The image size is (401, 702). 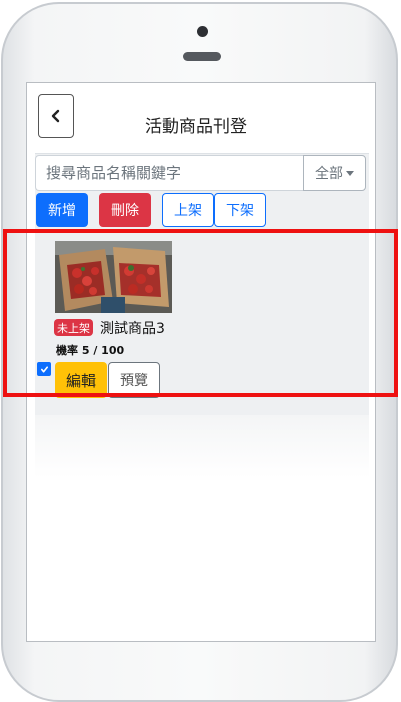 I want to click on caret-down-icon, so click(x=350, y=173).